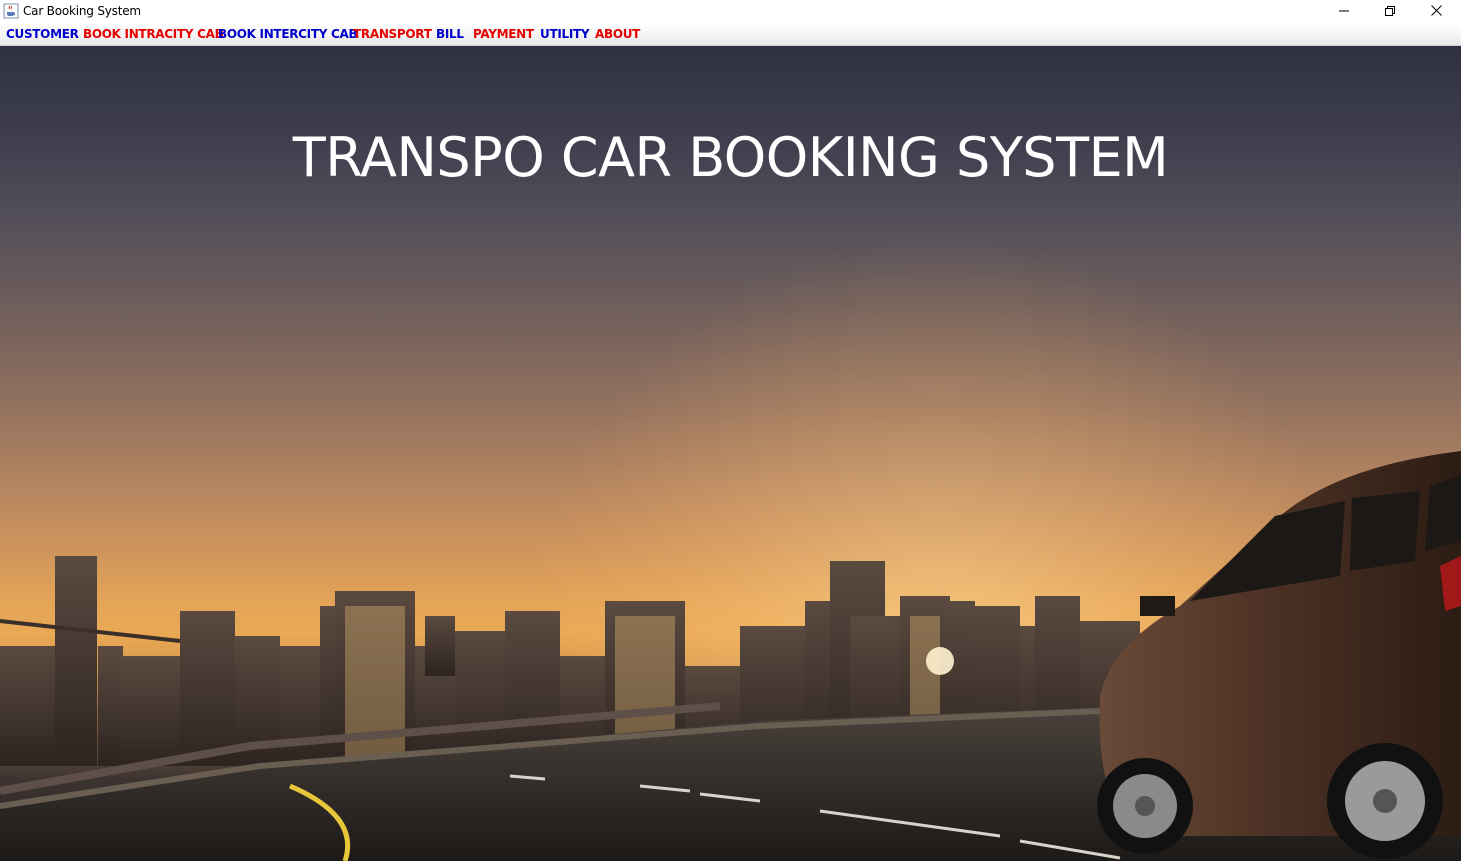 The width and height of the screenshot is (1461, 861). I want to click on java-coffee-icon, so click(11, 11).